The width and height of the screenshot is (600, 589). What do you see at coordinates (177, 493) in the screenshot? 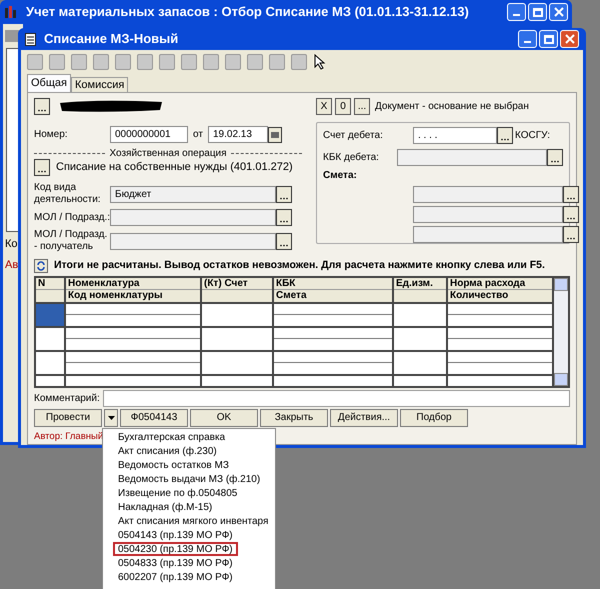
I see `menu-item: Извещение по ф.0504805` at bounding box center [177, 493].